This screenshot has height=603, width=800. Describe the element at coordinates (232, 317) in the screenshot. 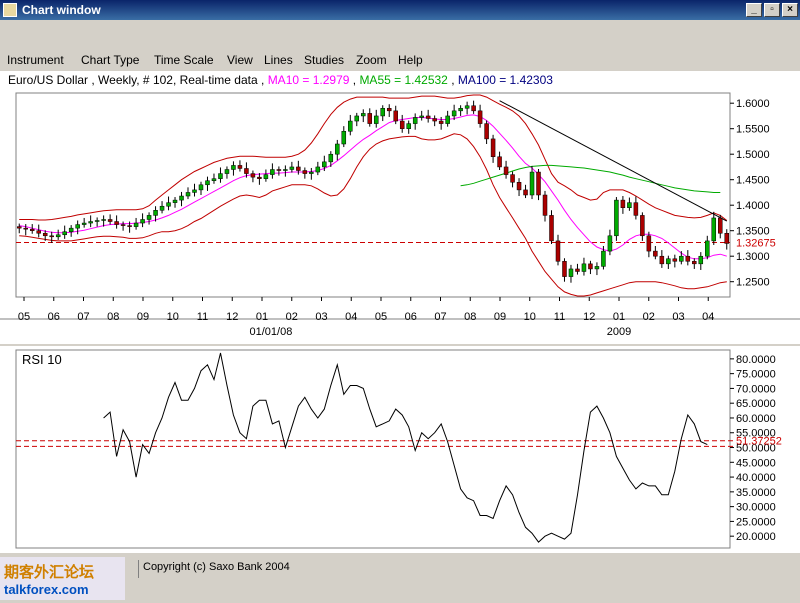

I see `x-tick-label: 12` at that location.